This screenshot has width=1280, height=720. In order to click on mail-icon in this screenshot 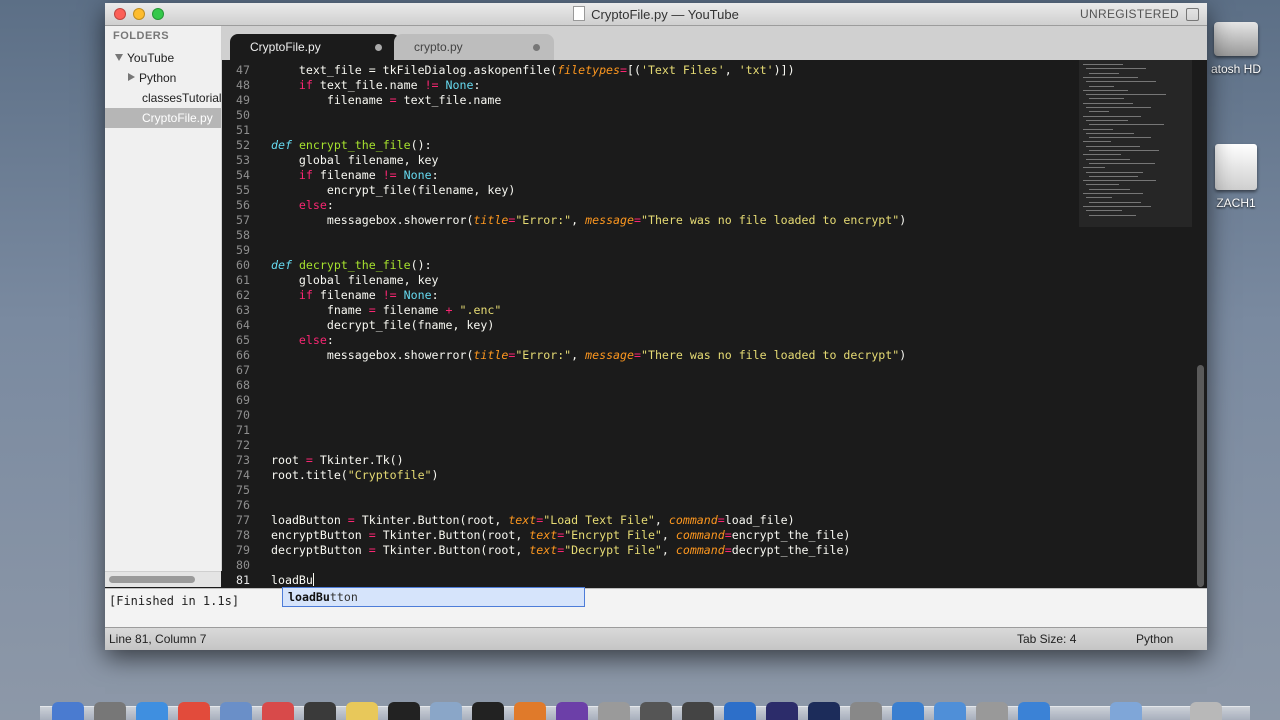, I will do `click(236, 711)`.